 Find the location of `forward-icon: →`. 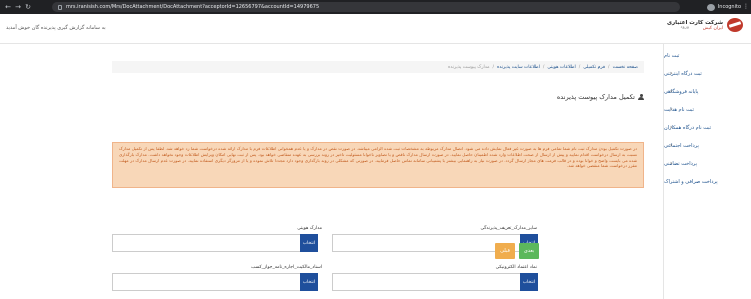

forward-icon: → is located at coordinates (18, 7).